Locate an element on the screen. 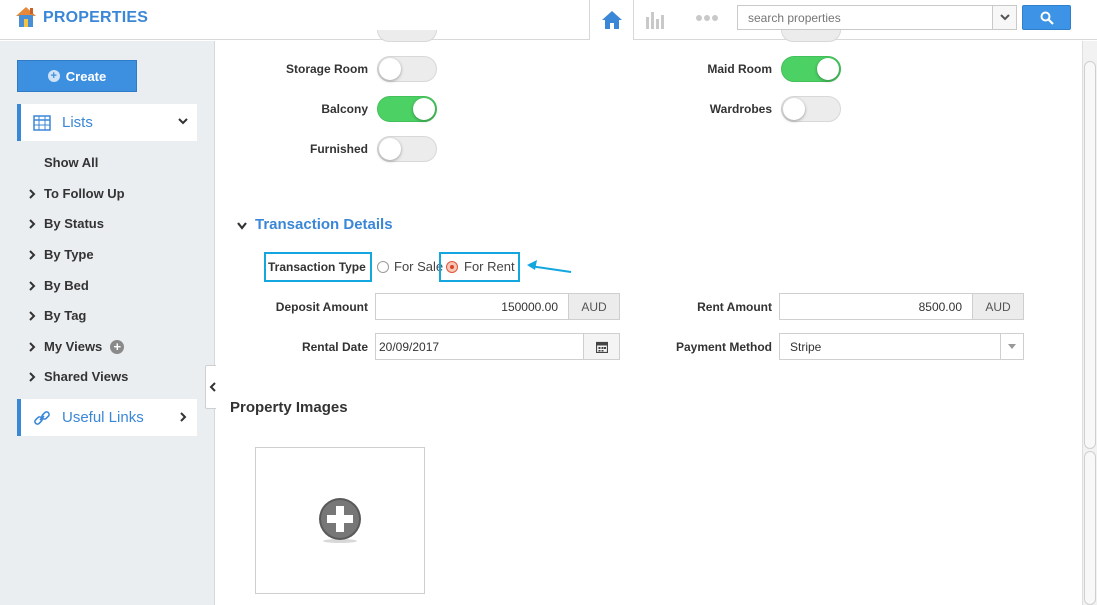  top-header: PROPERTIES is located at coordinates (548, 20).